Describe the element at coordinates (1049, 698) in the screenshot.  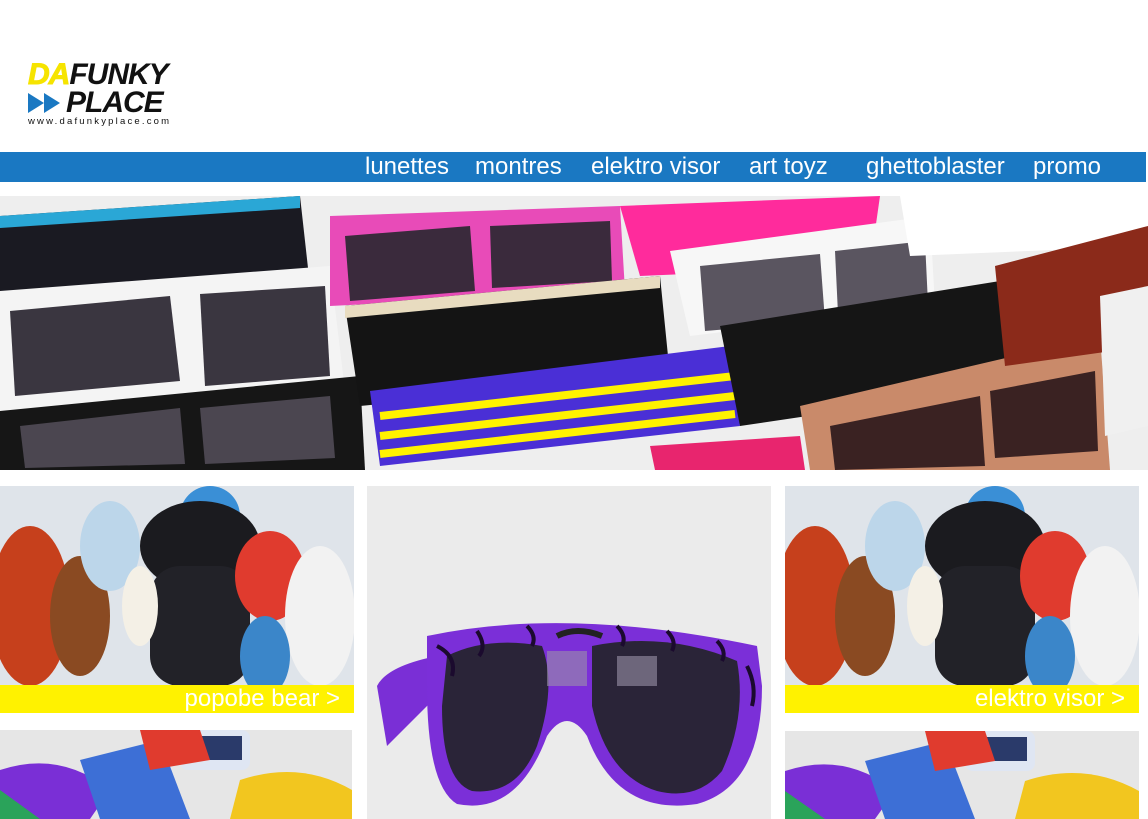
I see `elektro-visor-caption: elektro visor >` at that location.